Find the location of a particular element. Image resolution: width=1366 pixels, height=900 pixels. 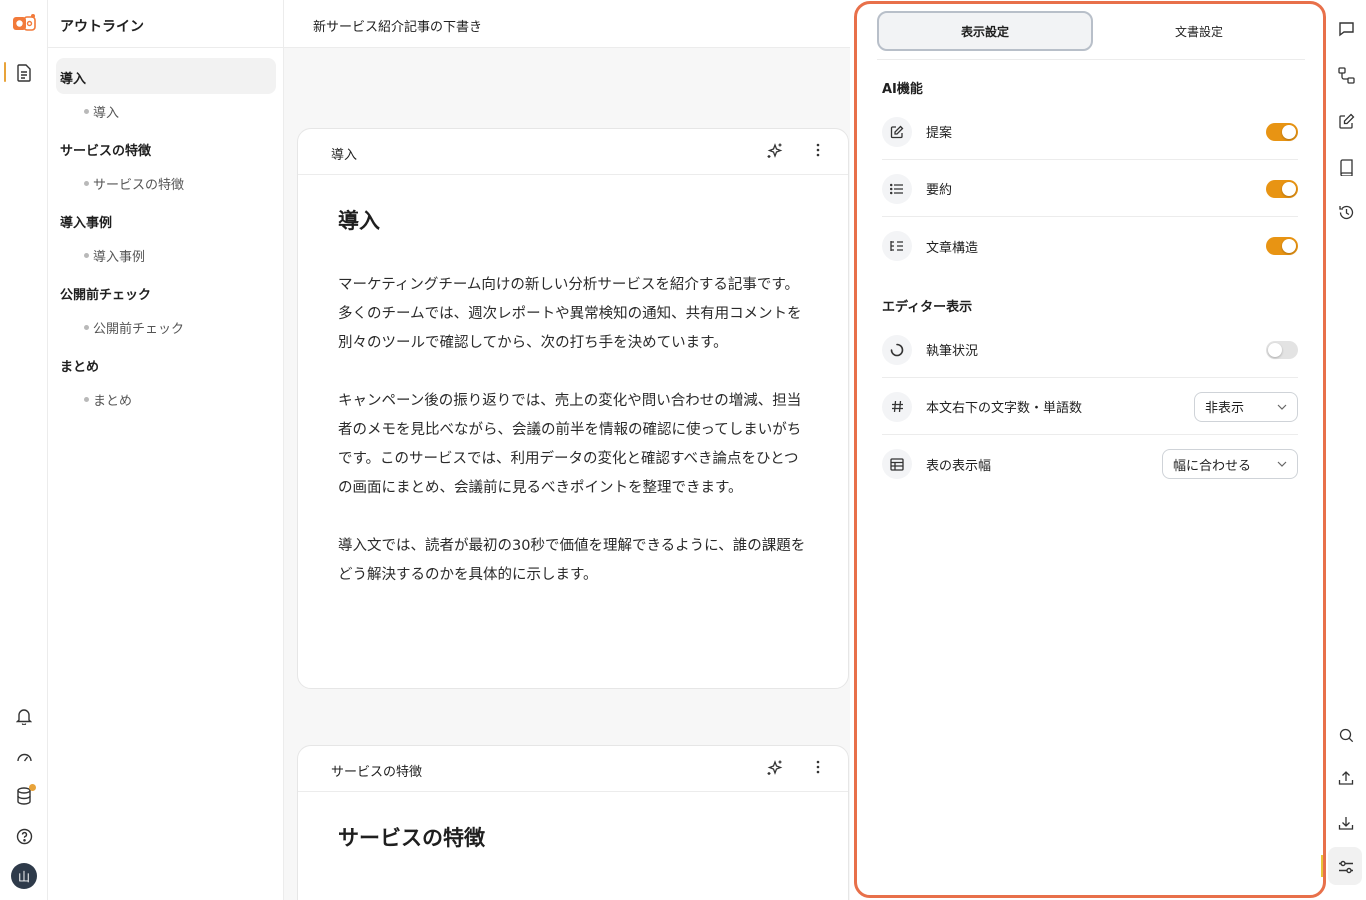

progress-icon is located at coordinates (897, 349).